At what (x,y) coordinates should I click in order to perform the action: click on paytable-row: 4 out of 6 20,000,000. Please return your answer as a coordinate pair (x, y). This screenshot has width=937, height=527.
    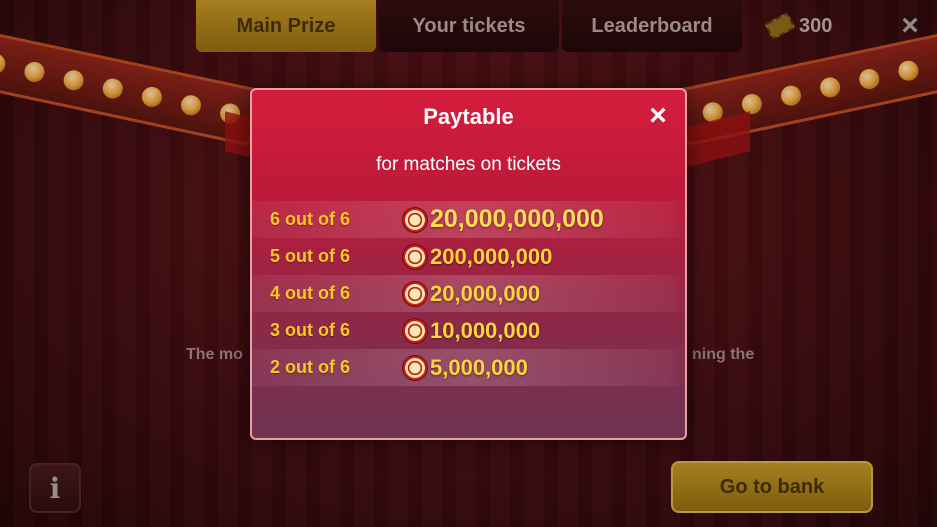
    Looking at the image, I should click on (468, 293).